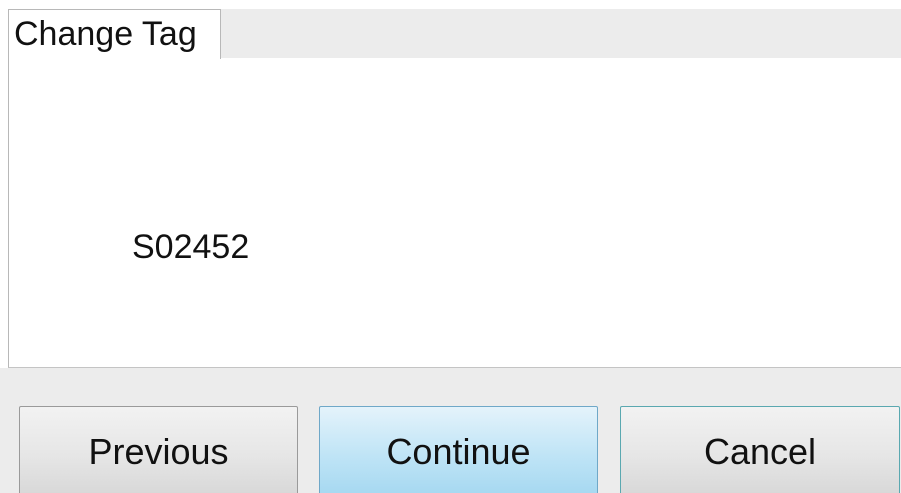 This screenshot has height=493, width=901. What do you see at coordinates (114, 34) in the screenshot?
I see `tab-change-tag: Change Tag` at bounding box center [114, 34].